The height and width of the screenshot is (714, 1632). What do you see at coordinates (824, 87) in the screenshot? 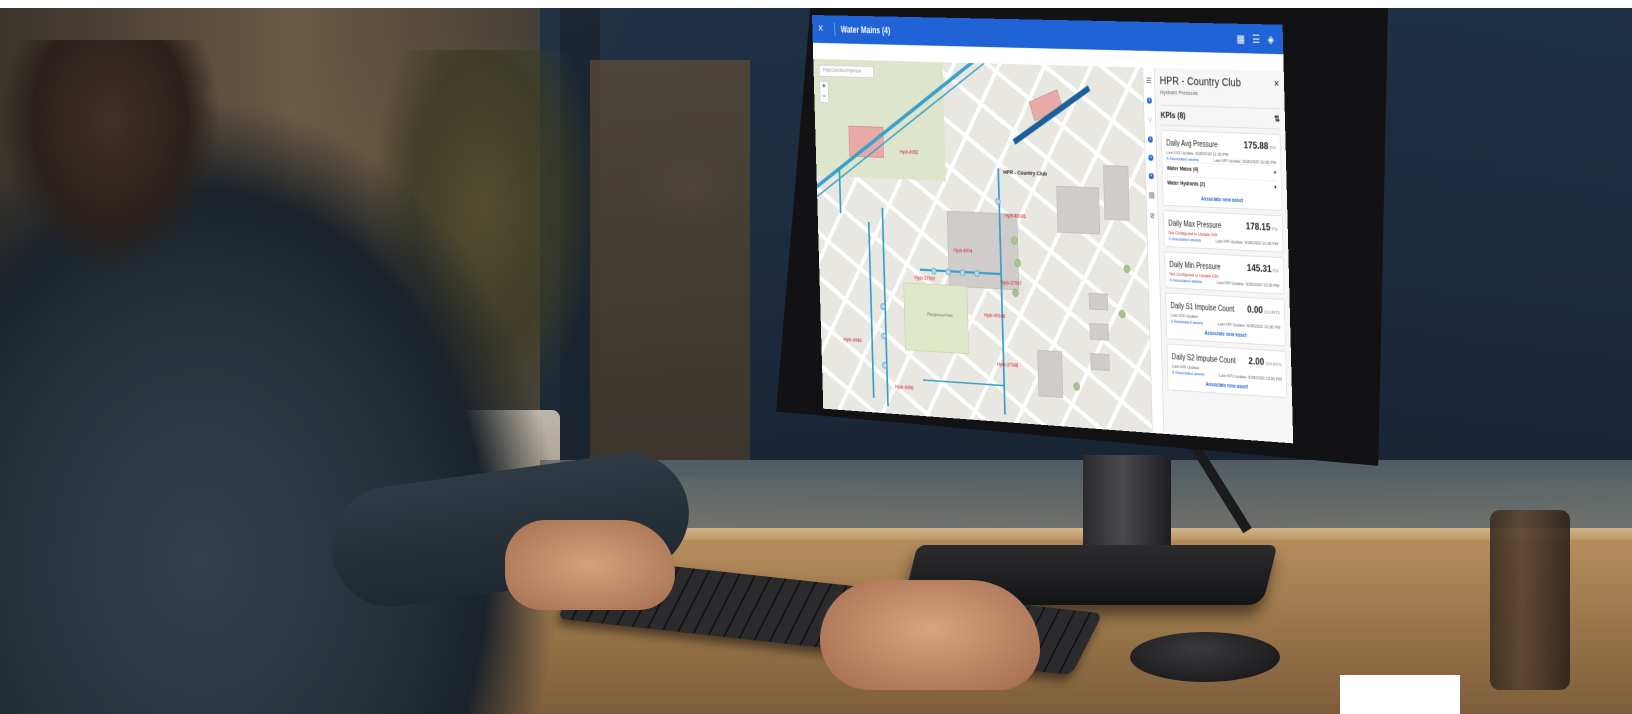
I see `zoom-in-button: +` at bounding box center [824, 87].